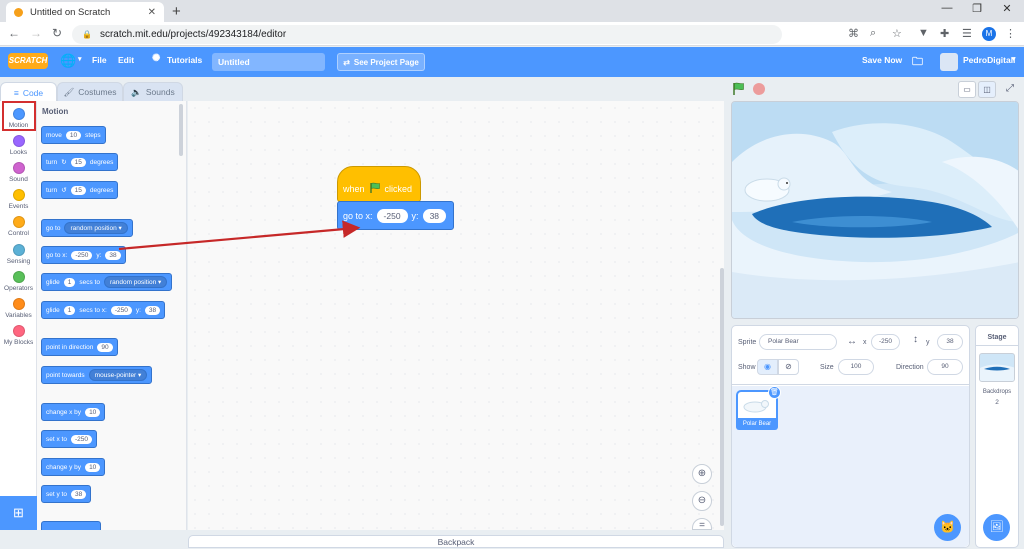  What do you see at coordinates (379, 184) in the screenshot?
I see `script-when-flag-clicked: when clicked` at bounding box center [379, 184].